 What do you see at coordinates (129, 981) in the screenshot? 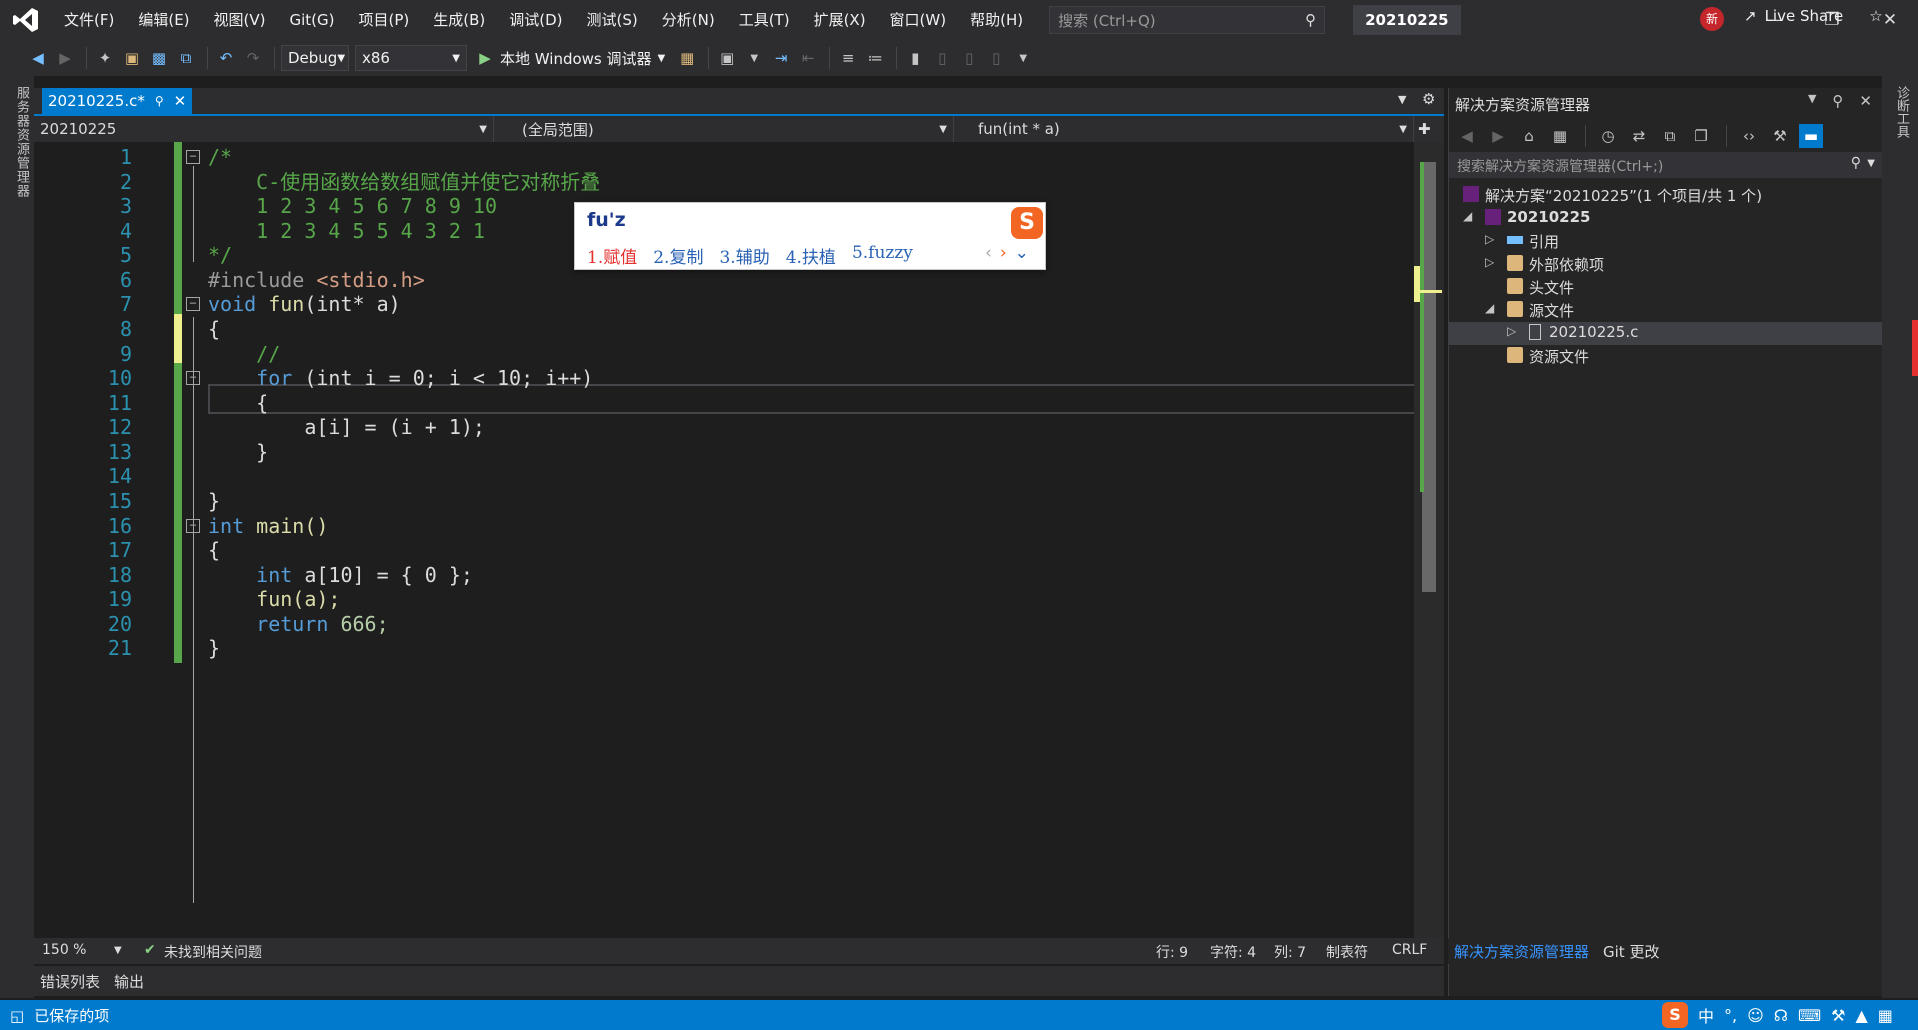
I see `tab-output: 输出` at bounding box center [129, 981].